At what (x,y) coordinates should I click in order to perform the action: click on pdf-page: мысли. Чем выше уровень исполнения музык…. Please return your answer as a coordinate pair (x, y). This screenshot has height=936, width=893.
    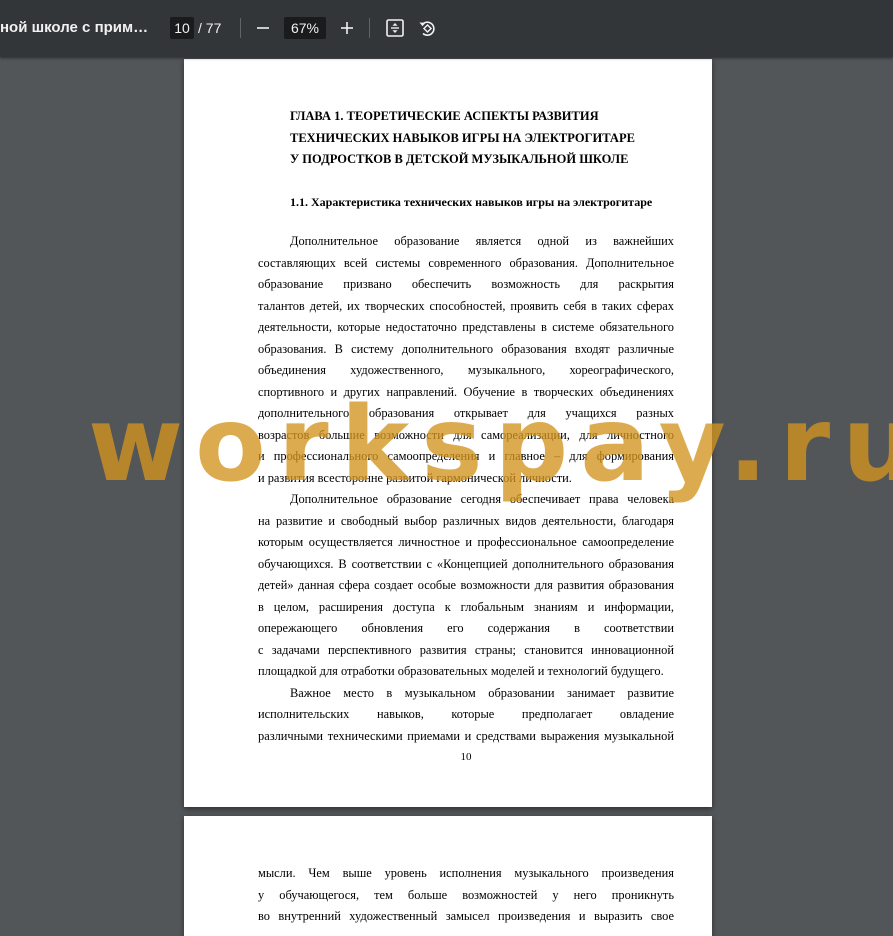
    Looking at the image, I should click on (448, 876).